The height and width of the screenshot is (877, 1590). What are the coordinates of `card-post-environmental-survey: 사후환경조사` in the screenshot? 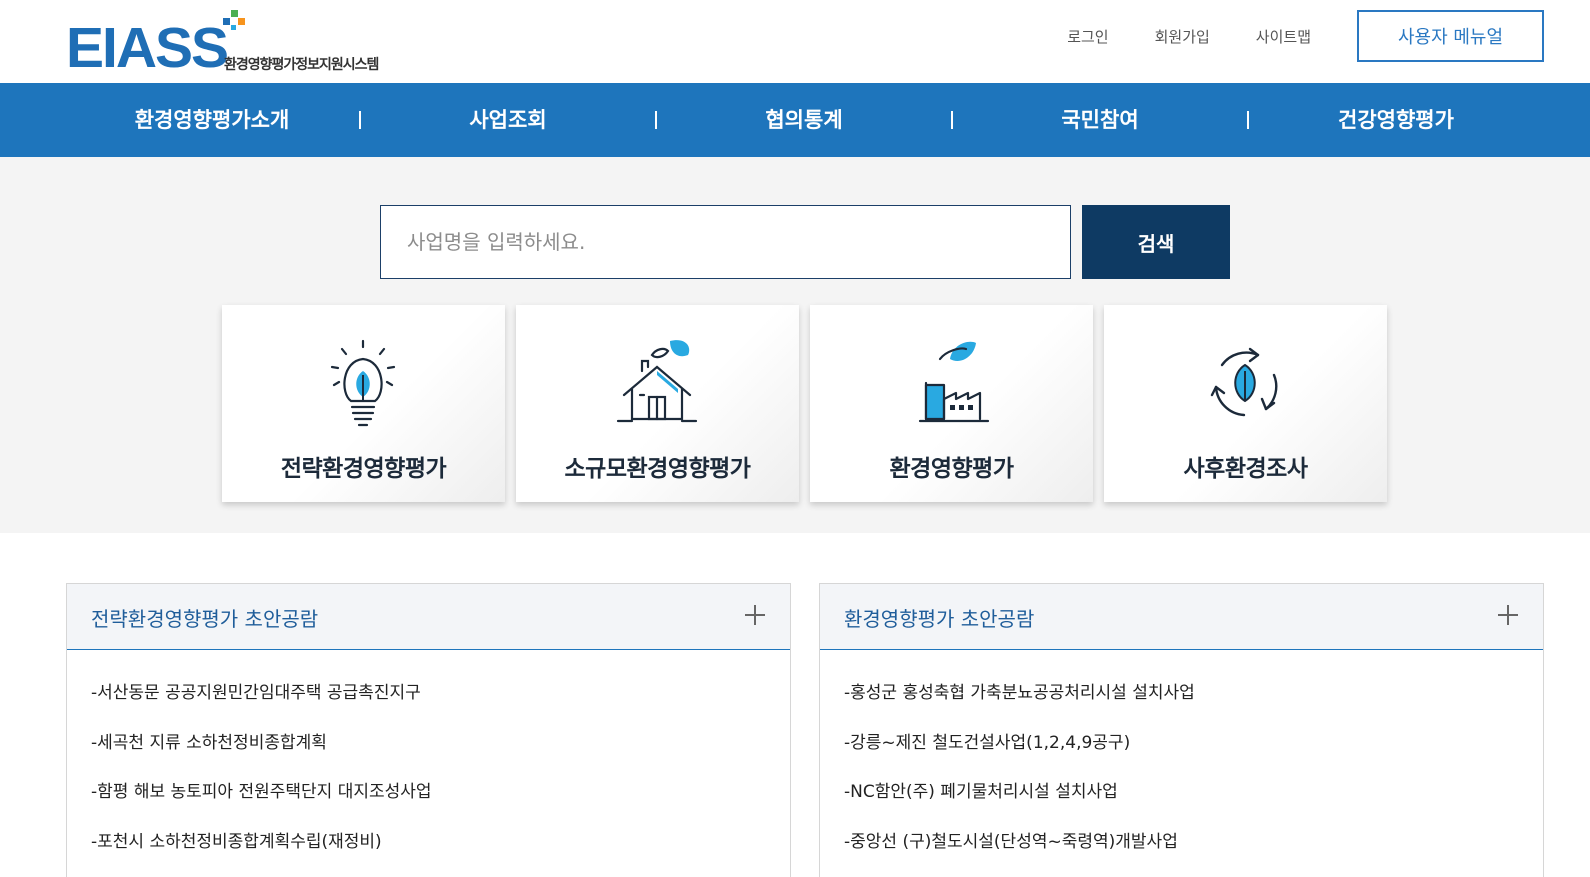 It's located at (1245, 403).